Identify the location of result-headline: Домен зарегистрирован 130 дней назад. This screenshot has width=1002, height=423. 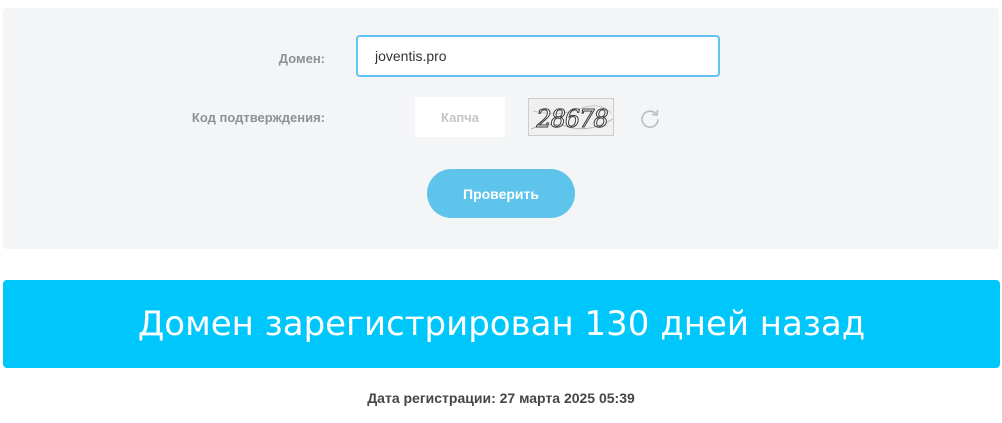
(501, 324).